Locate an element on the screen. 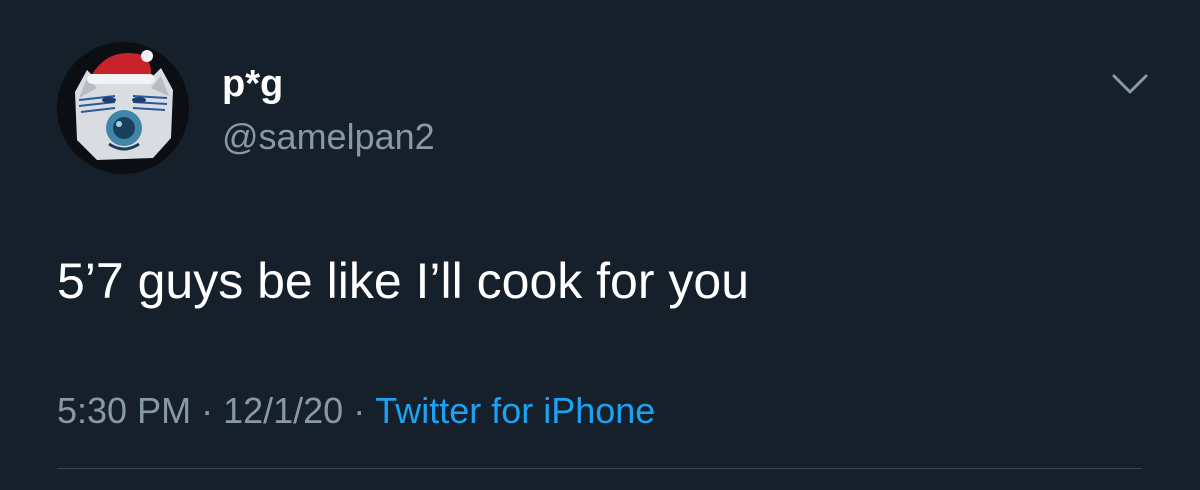 Image resolution: width=1200 pixels, height=490 pixels. tweet-date: 12/1/20 is located at coordinates (283, 410).